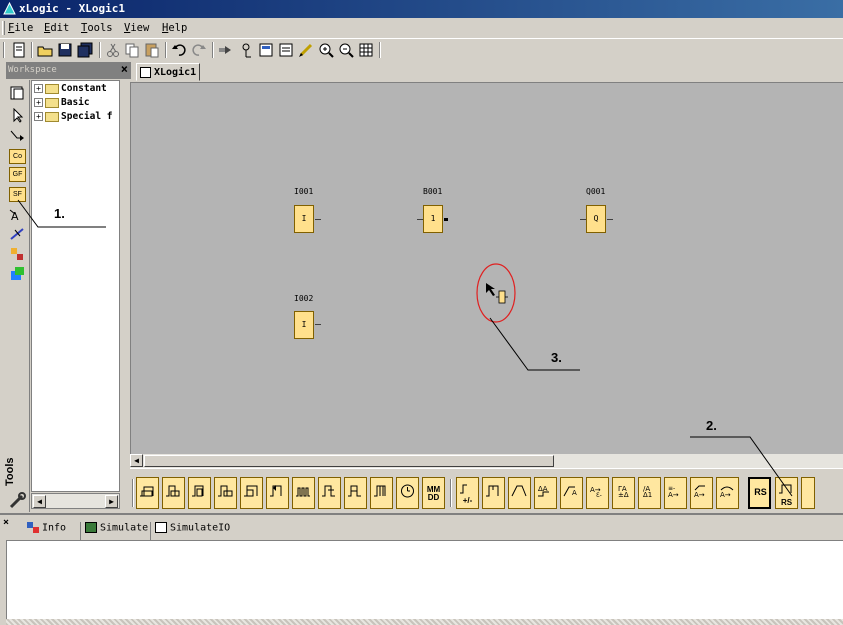  I want to click on annotation-2: 2., so click(711, 425).